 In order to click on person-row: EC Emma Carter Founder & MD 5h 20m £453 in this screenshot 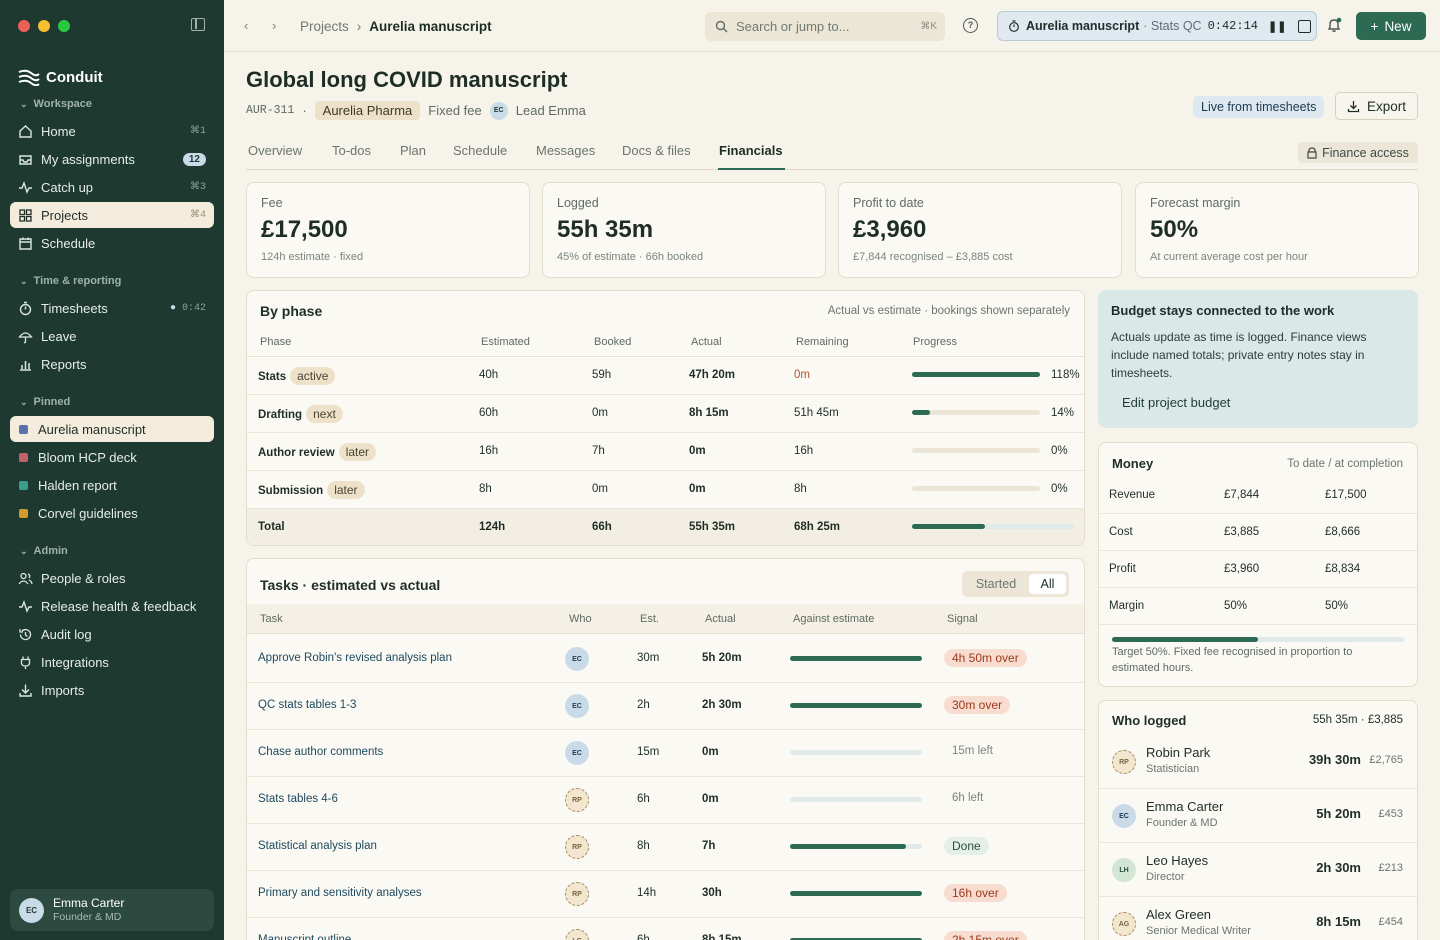, I will do `click(1258, 816)`.